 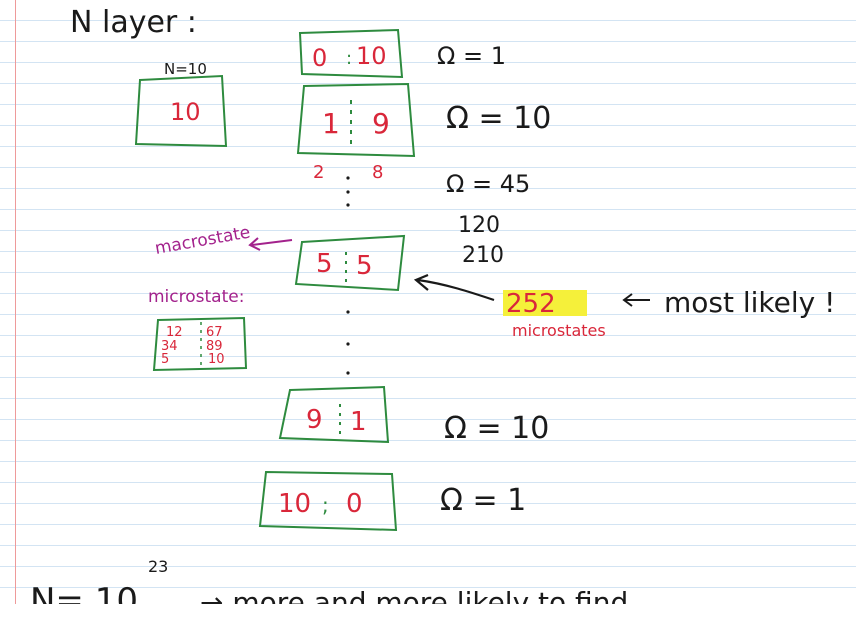 What do you see at coordinates (364, 266) in the screenshot?
I see `box-5-5-right: 5` at bounding box center [364, 266].